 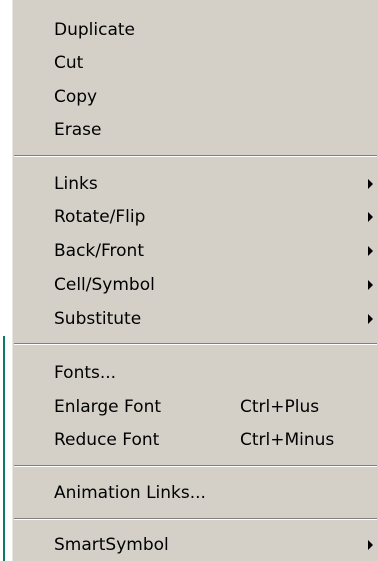 What do you see at coordinates (78, 130) in the screenshot?
I see `menu-item-label: Erase` at bounding box center [78, 130].